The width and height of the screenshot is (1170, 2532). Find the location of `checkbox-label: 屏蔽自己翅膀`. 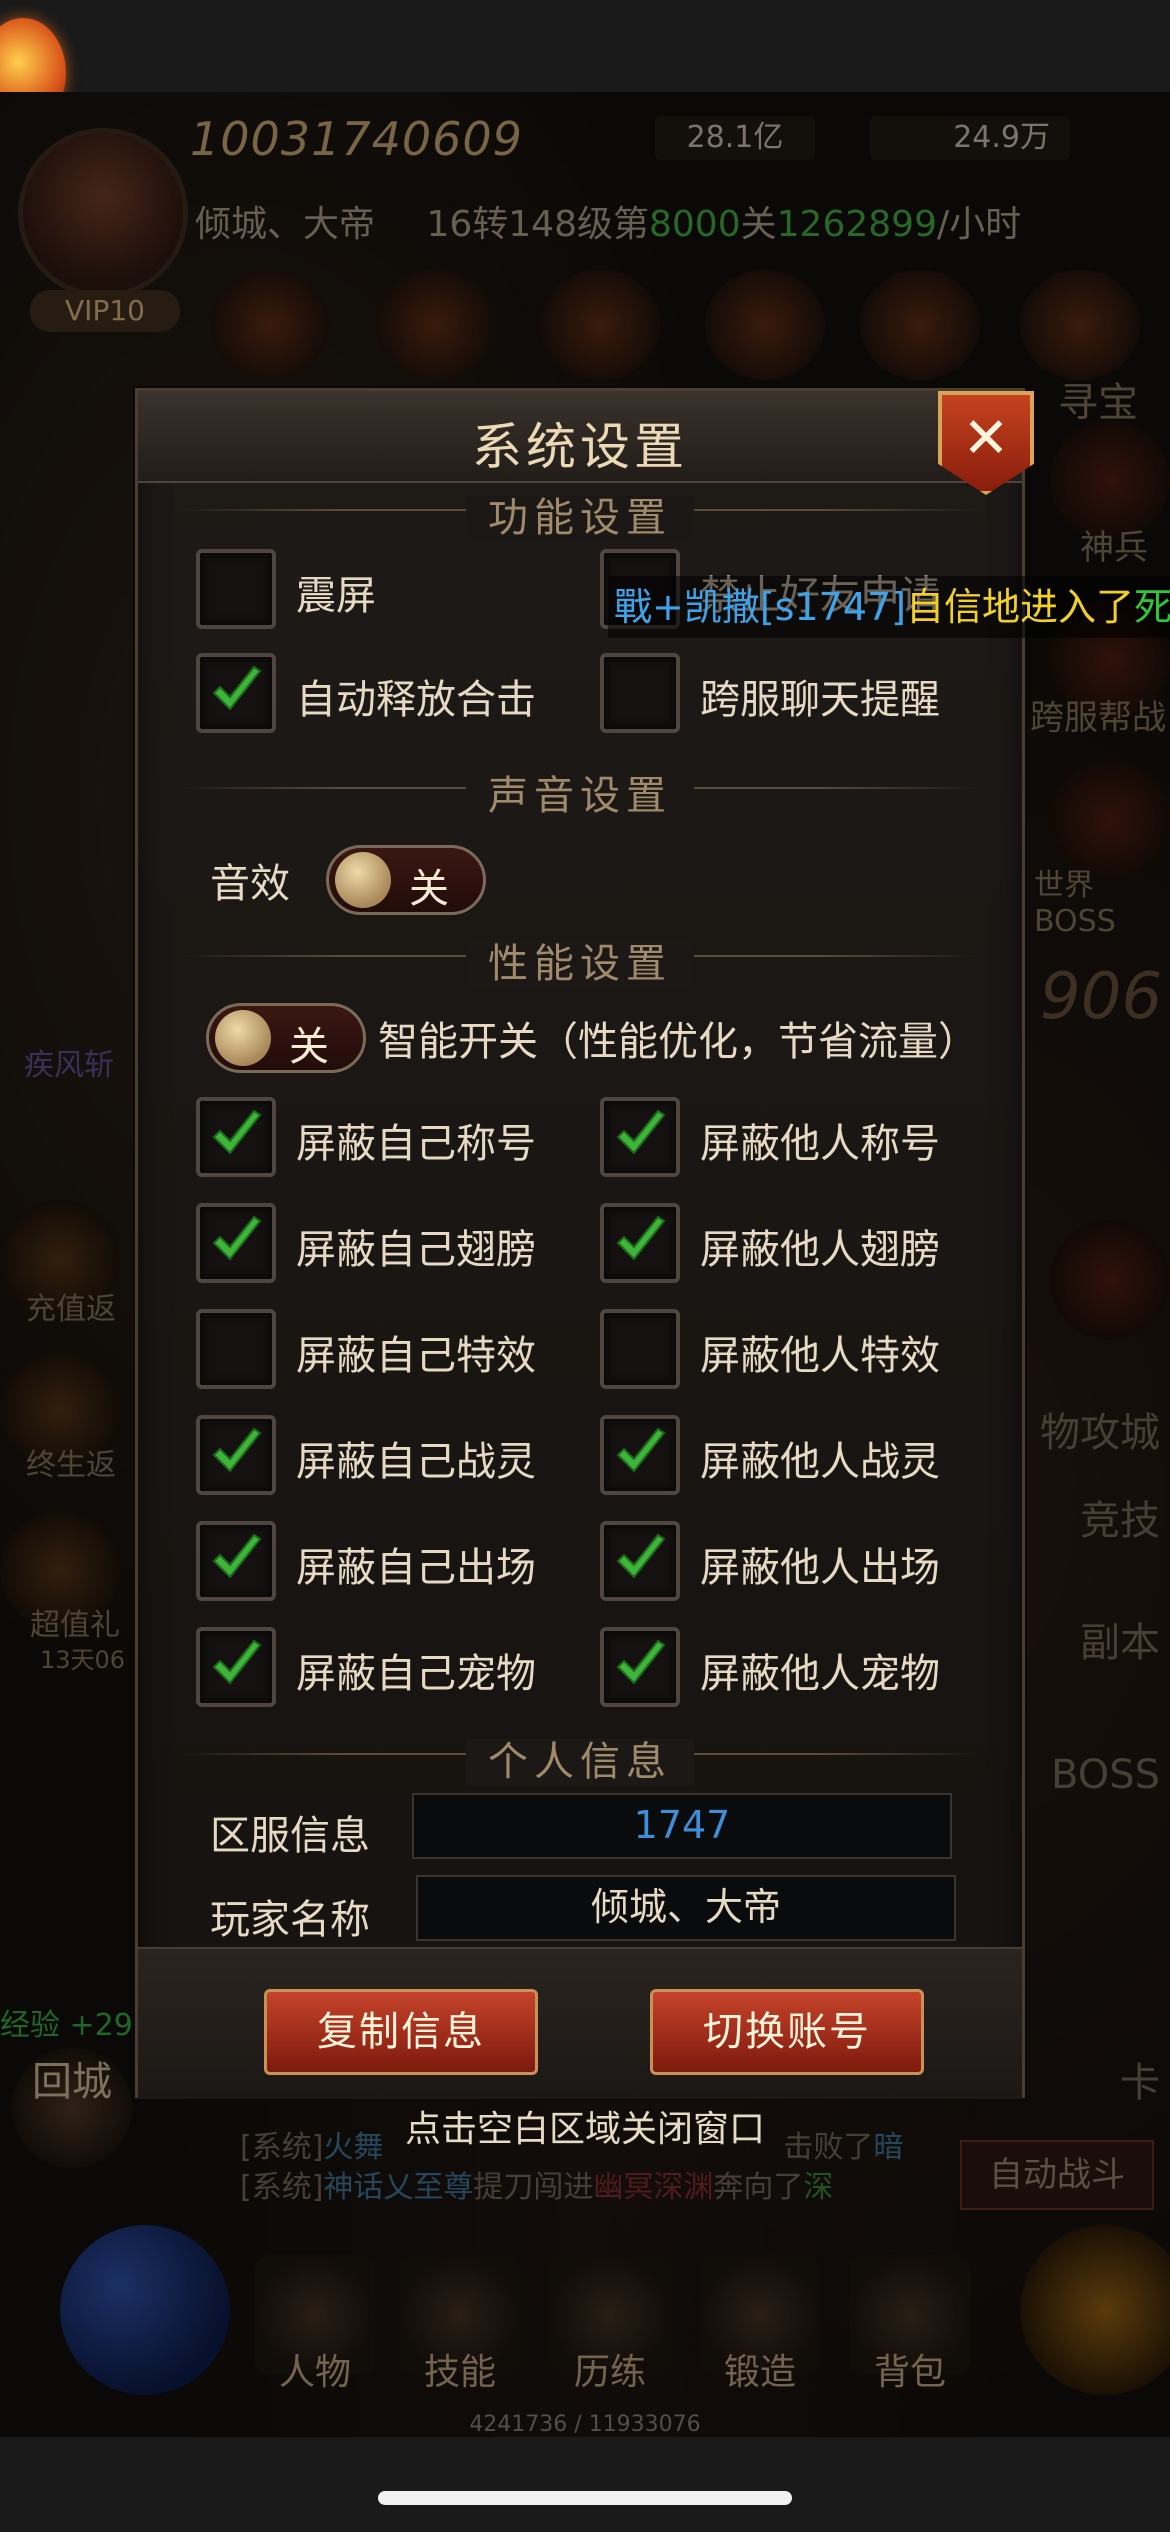

checkbox-label: 屏蔽自己翅膀 is located at coordinates (416, 1250).